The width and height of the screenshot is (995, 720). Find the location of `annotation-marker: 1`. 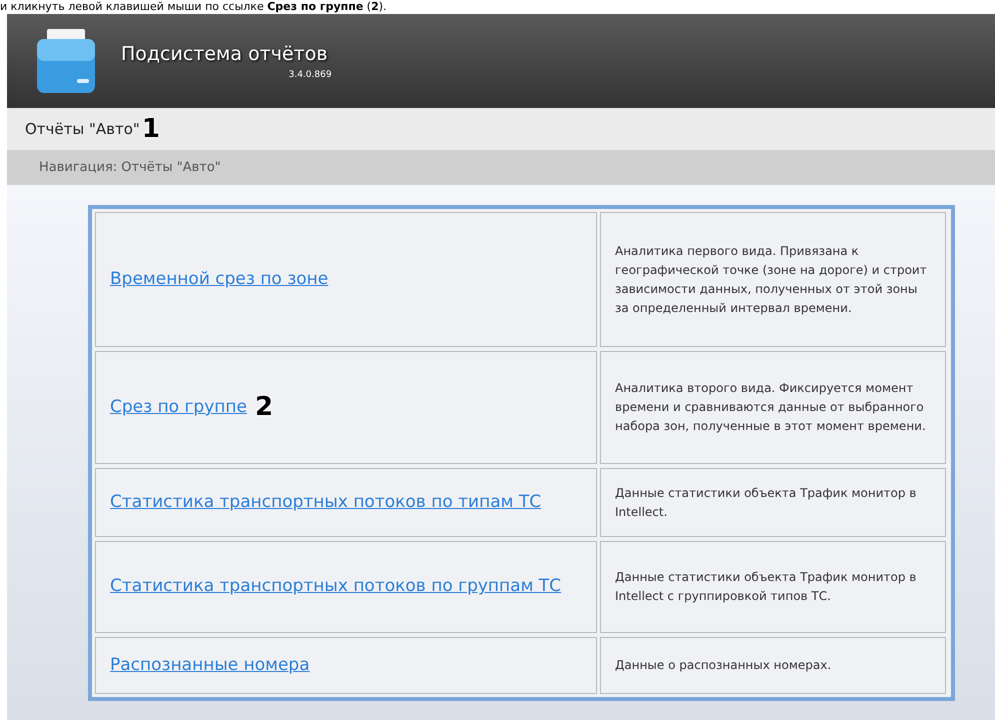

annotation-marker: 1 is located at coordinates (151, 129).